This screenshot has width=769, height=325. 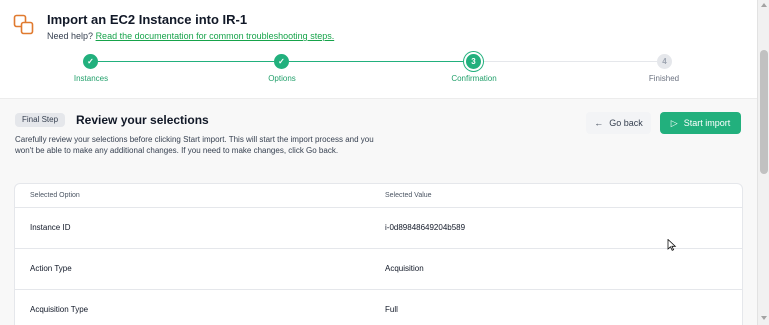 I want to click on step-3-label: Confirmation, so click(x=474, y=78).